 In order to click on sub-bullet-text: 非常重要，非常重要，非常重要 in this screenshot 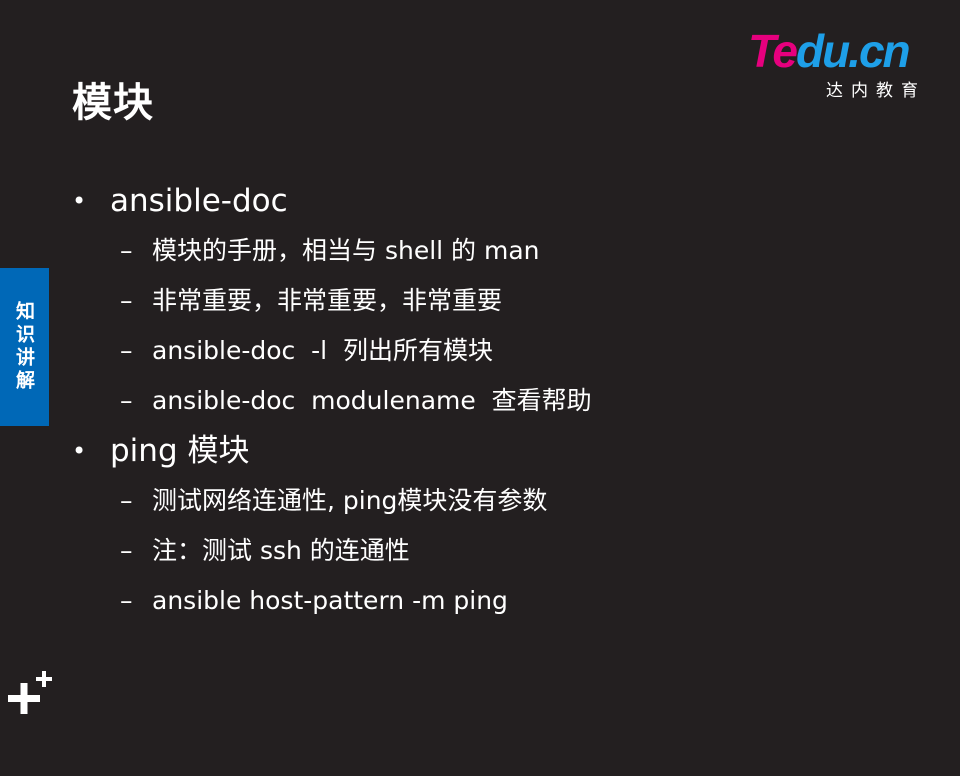, I will do `click(327, 300)`.